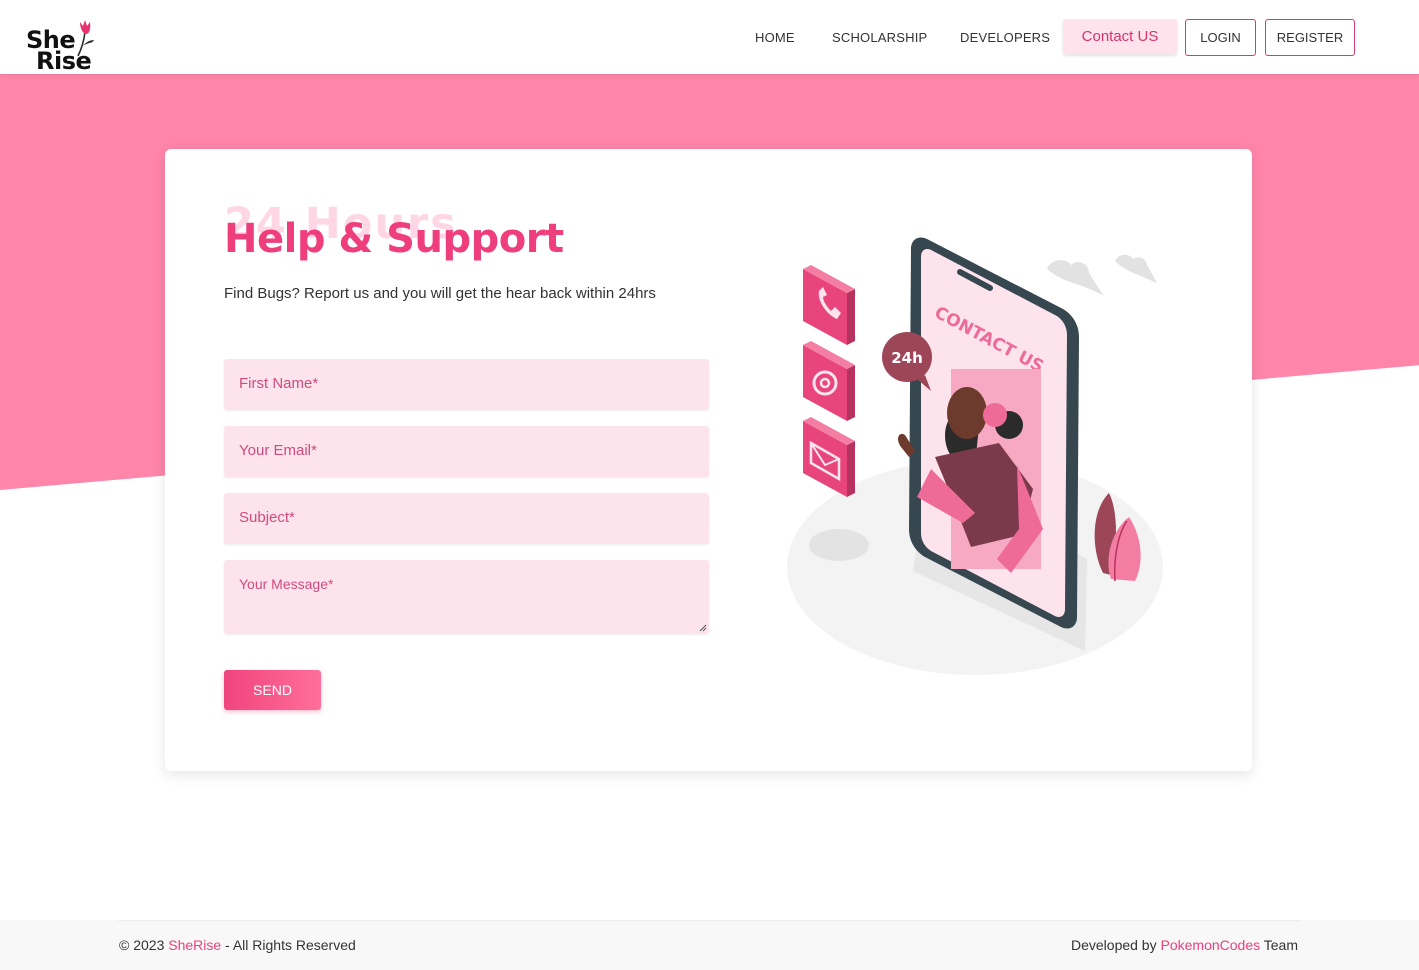 The width and height of the screenshot is (1419, 970). I want to click on at-icon, so click(829, 381).